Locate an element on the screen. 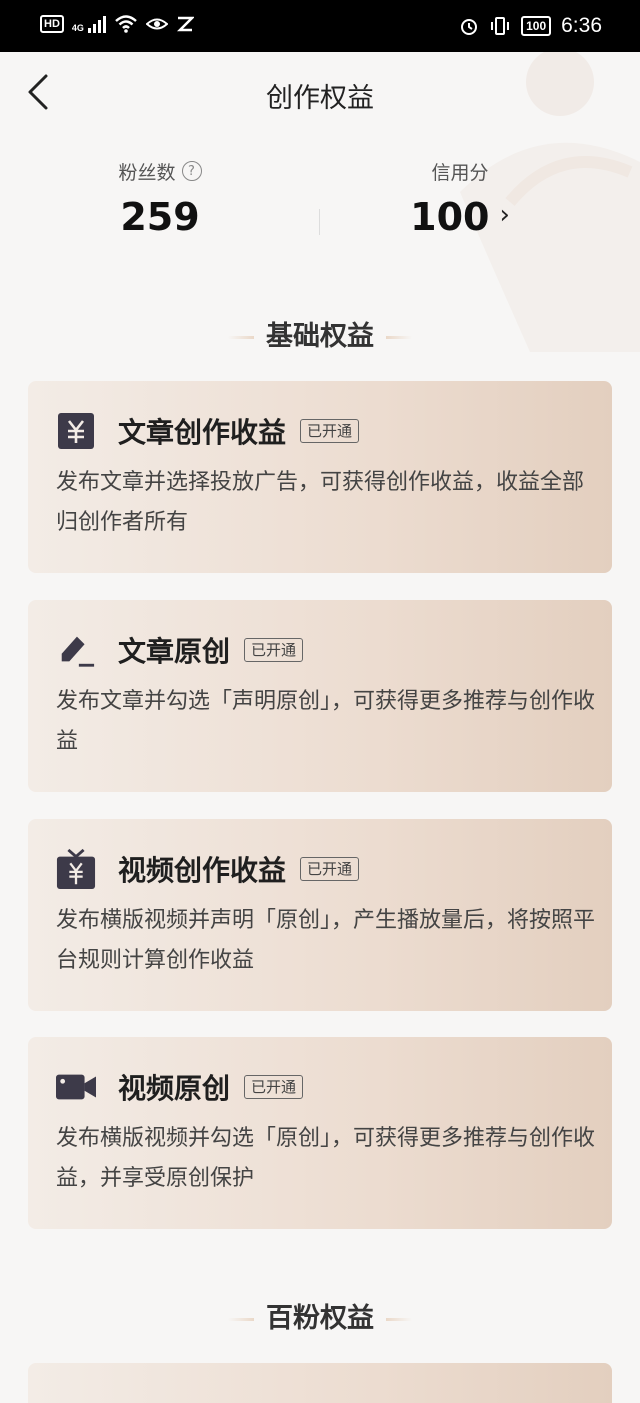 The width and height of the screenshot is (640, 1403). signal-icon: 4G is located at coordinates (88, 24).